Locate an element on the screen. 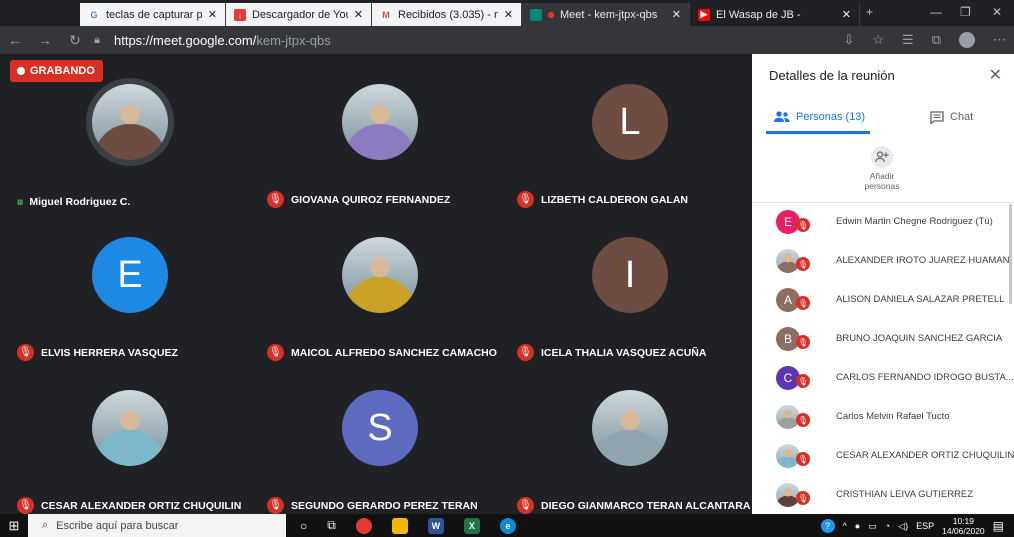 The height and width of the screenshot is (537, 1014). excel-icon: X is located at coordinates (471, 525).